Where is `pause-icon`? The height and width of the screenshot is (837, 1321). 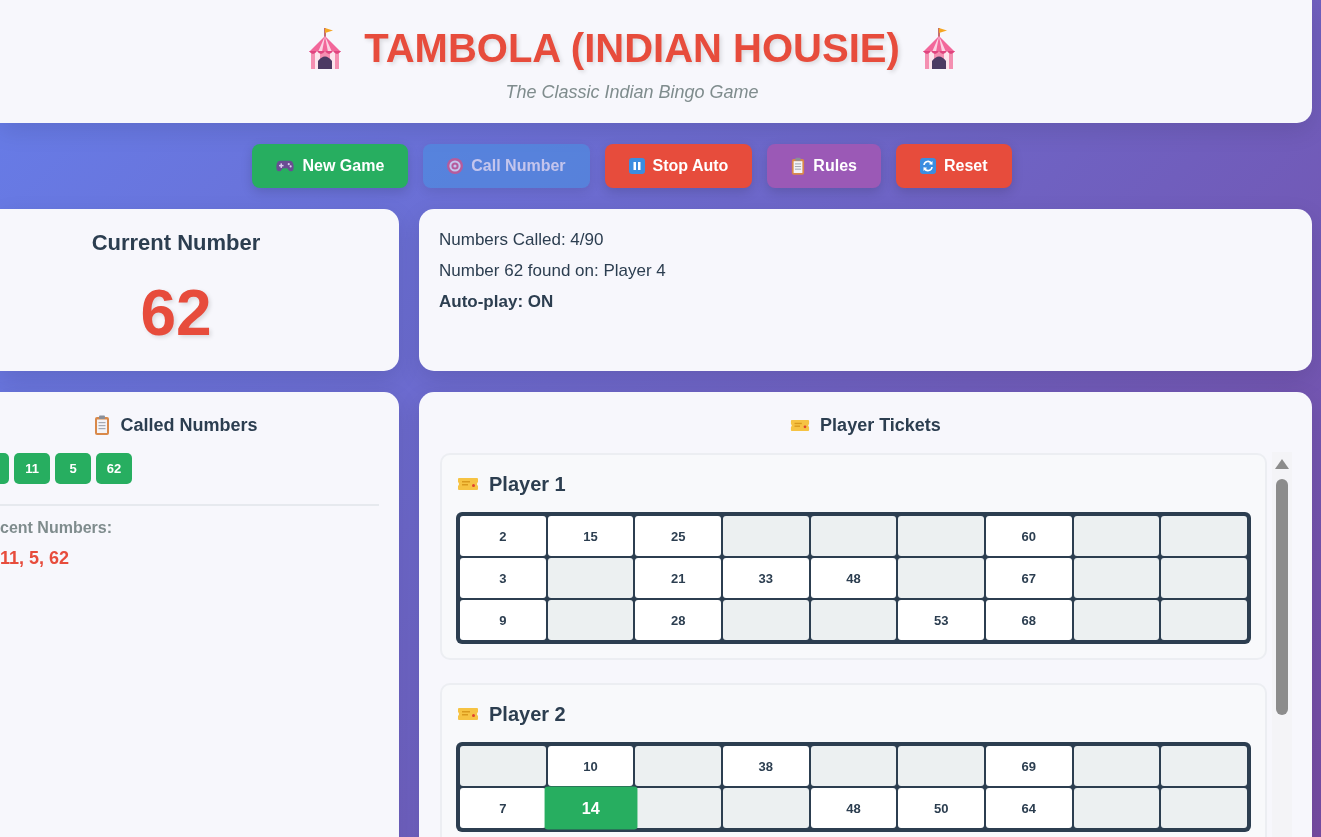
pause-icon is located at coordinates (636, 166).